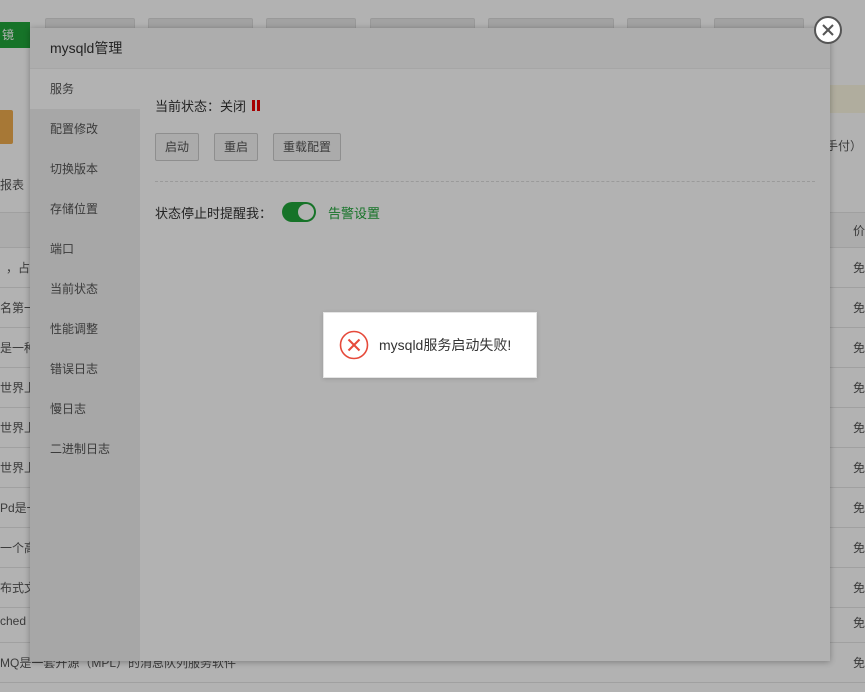 The image size is (865, 692). Describe the element at coordinates (445, 345) in the screenshot. I see `toast-message: mysqld服务启动失败!` at that location.